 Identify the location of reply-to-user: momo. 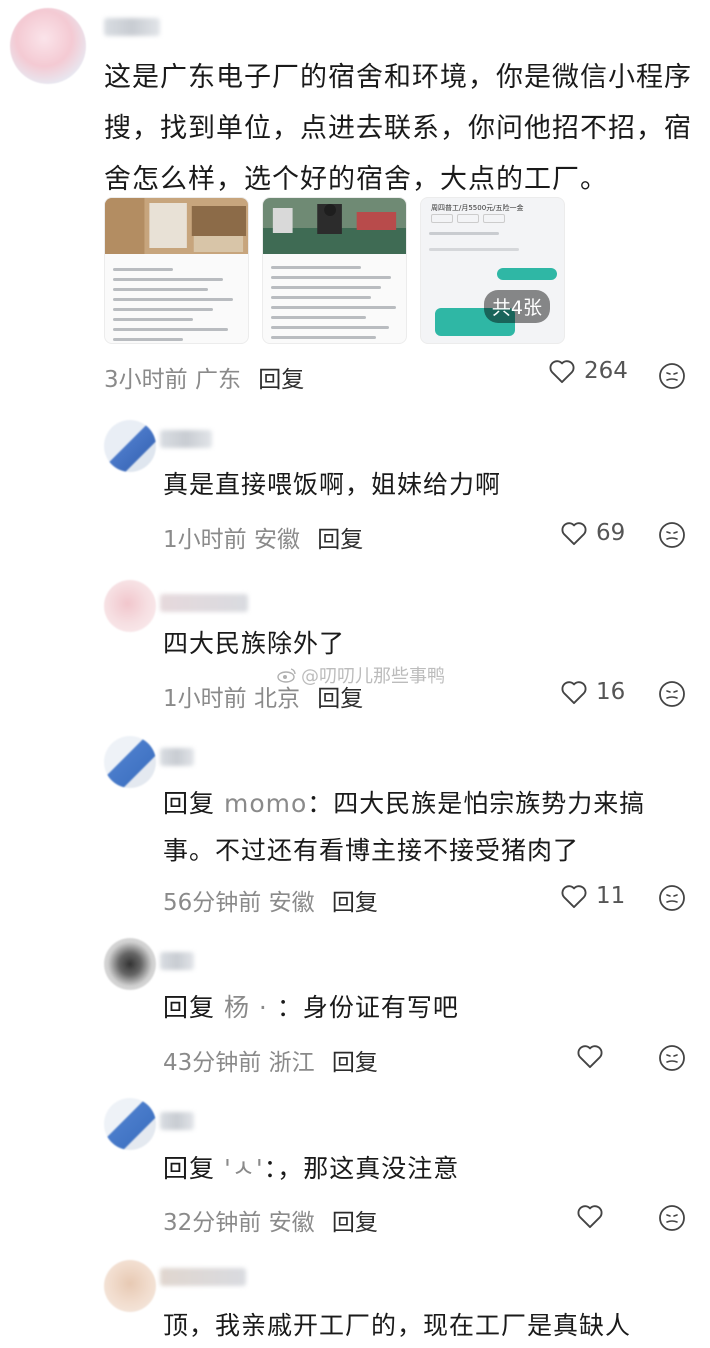
(265, 803).